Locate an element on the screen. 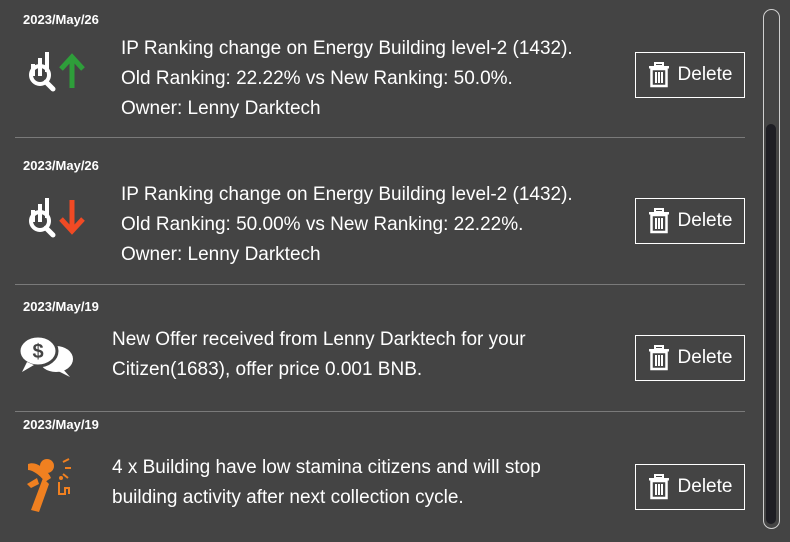 The width and height of the screenshot is (790, 542). offer-chat-icon: $ is located at coordinates (46, 356).